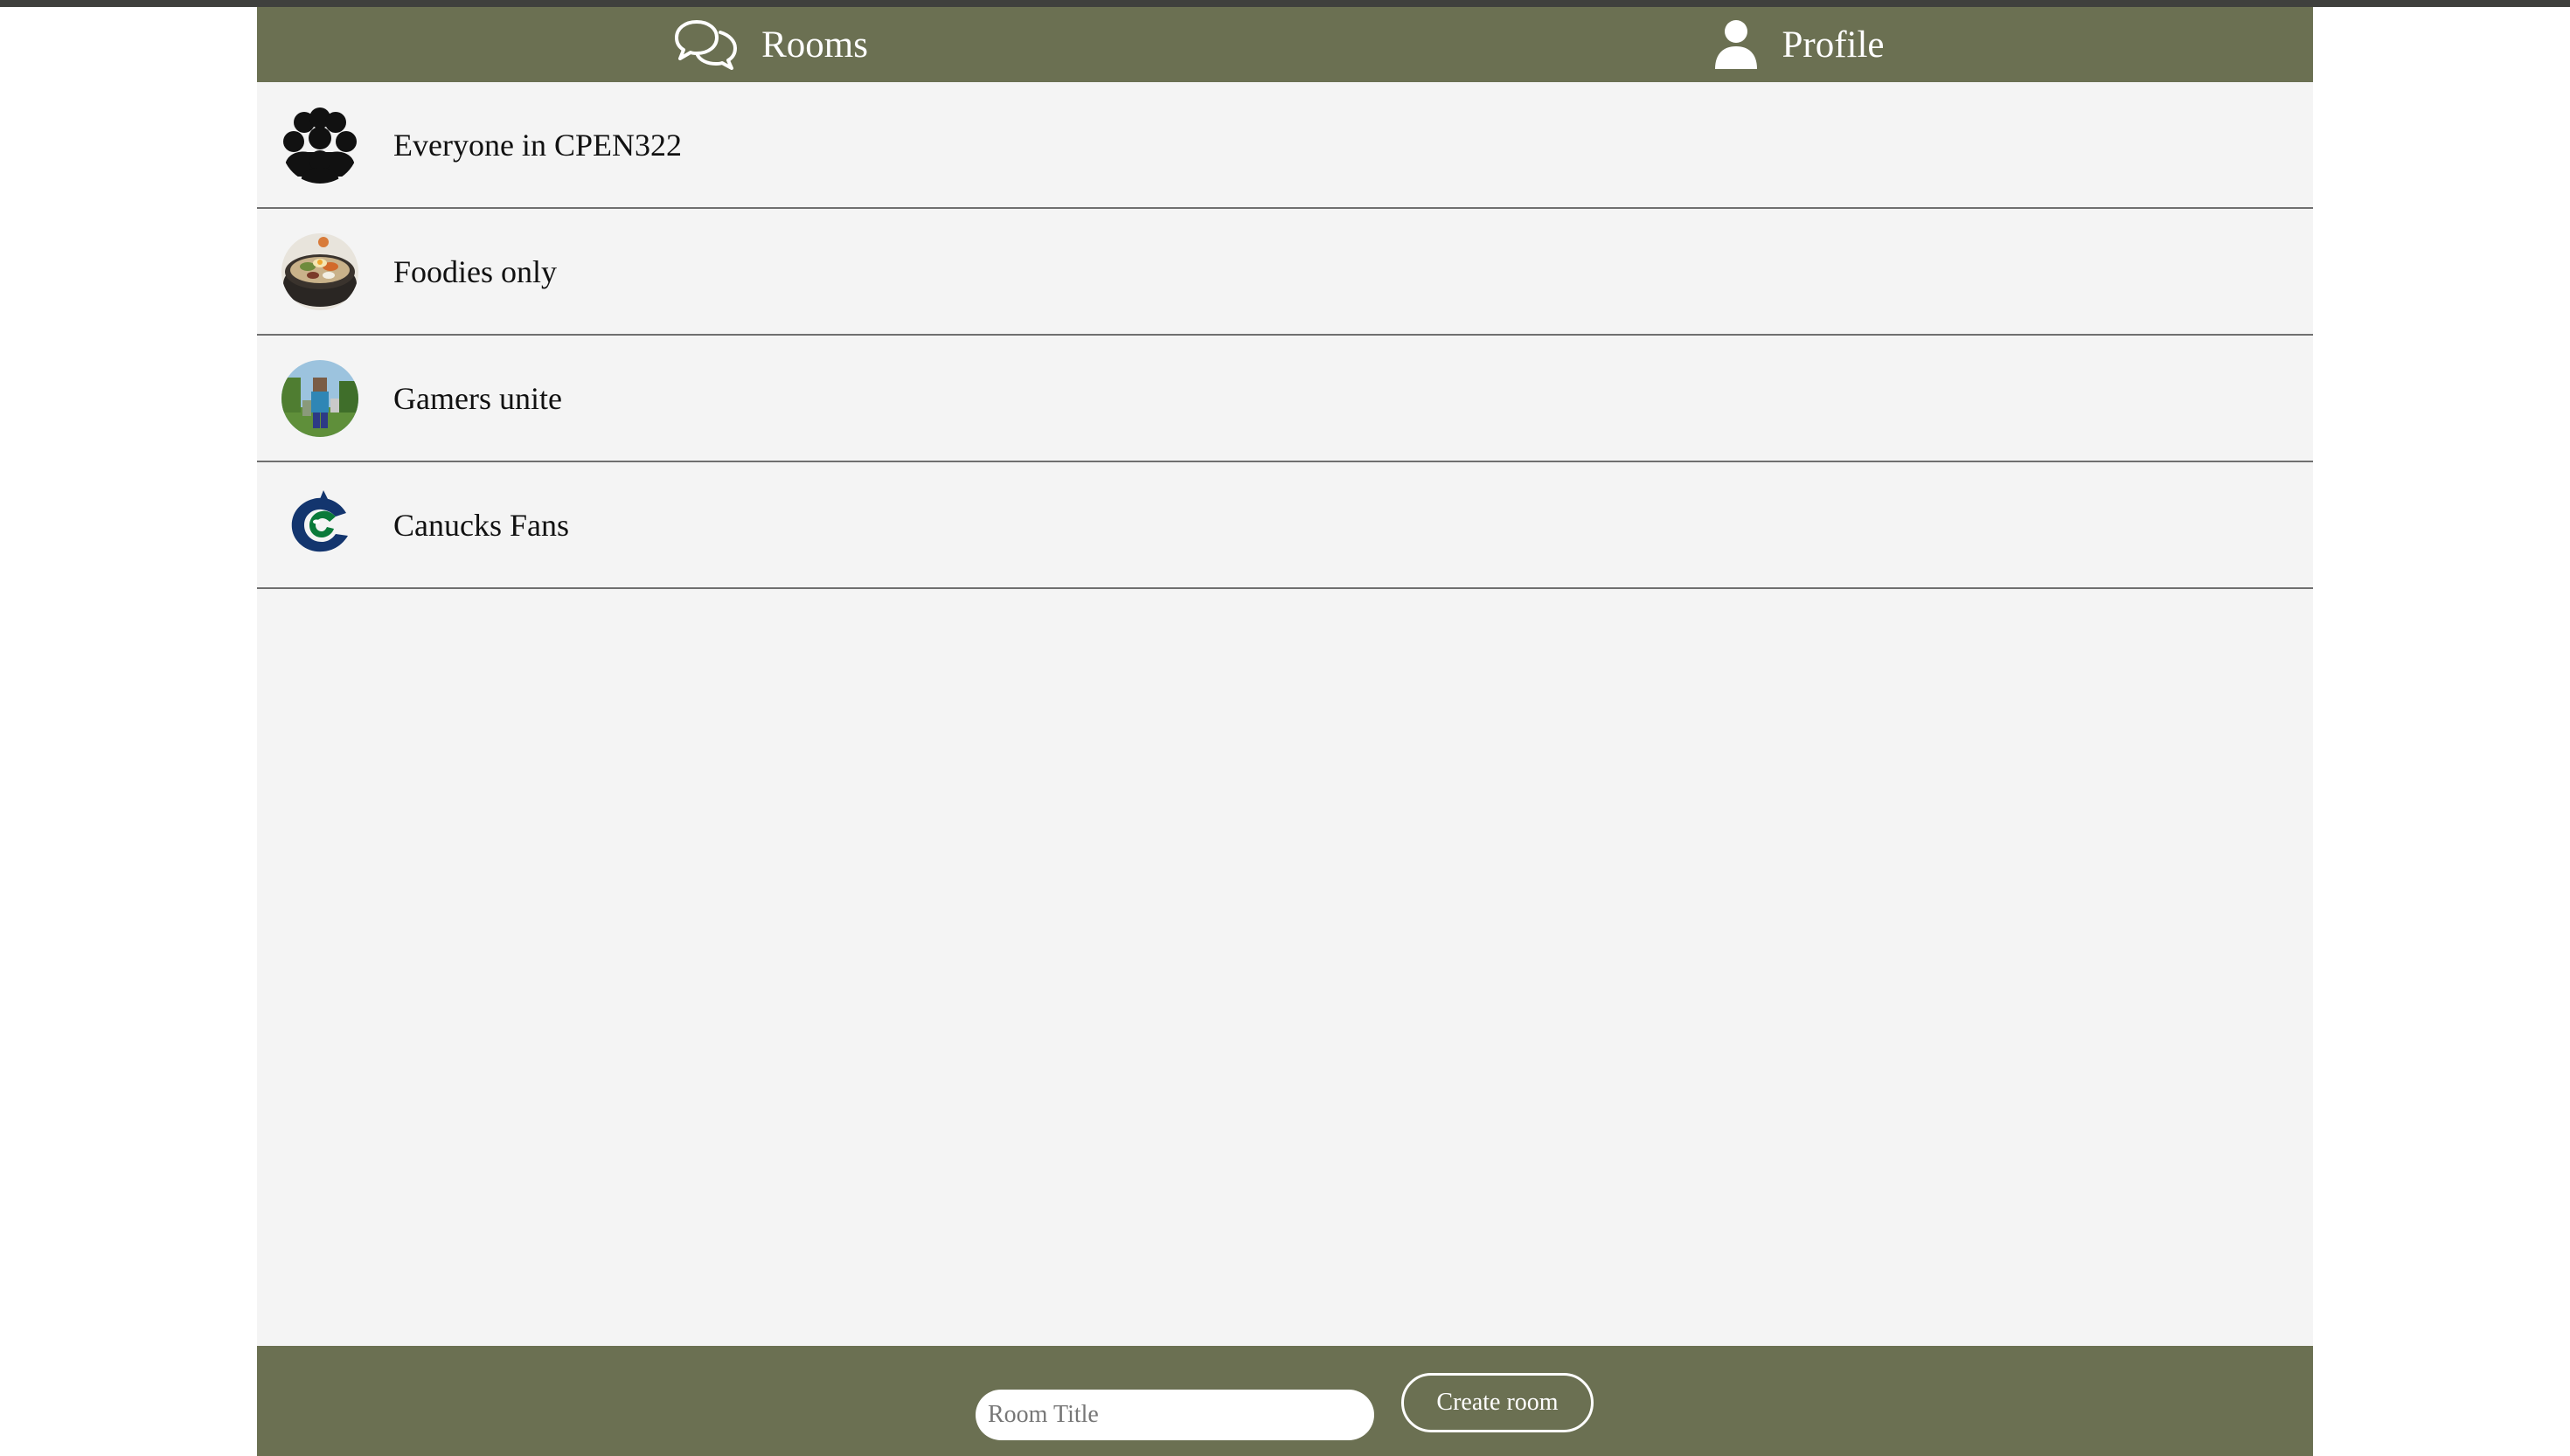  What do you see at coordinates (481, 525) in the screenshot?
I see `room-name: Canucks Fans` at bounding box center [481, 525].